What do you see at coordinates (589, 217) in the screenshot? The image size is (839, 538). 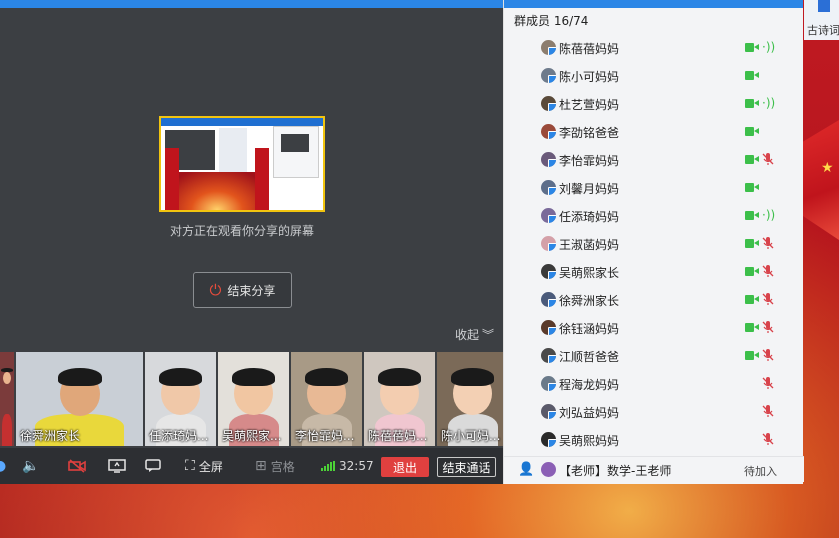 I see `member-name: 任添琦妈妈` at bounding box center [589, 217].